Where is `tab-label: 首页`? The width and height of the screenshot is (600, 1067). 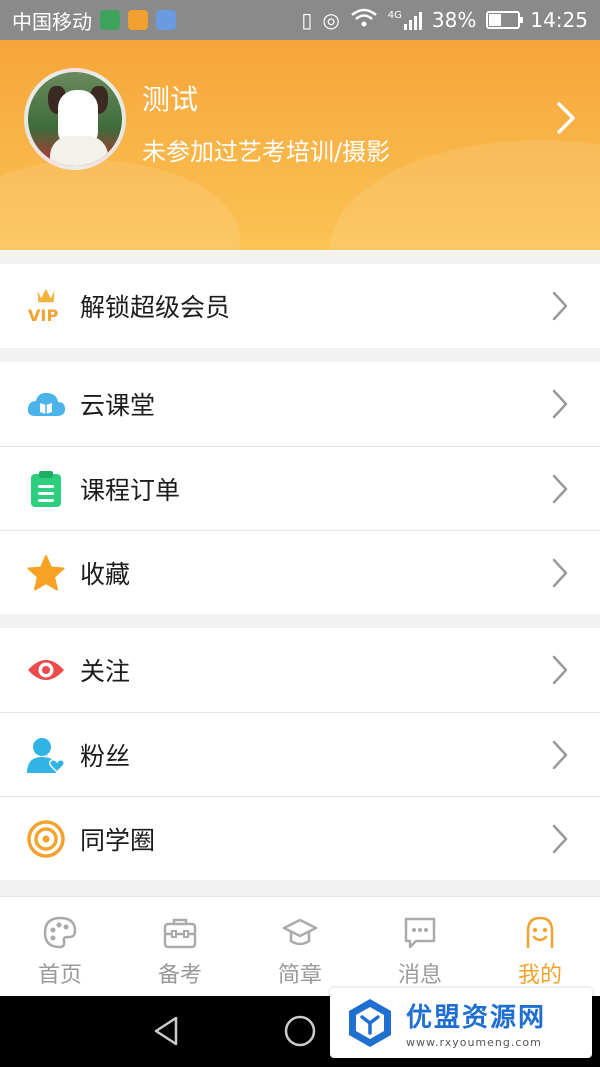
tab-label: 首页 is located at coordinates (59, 975).